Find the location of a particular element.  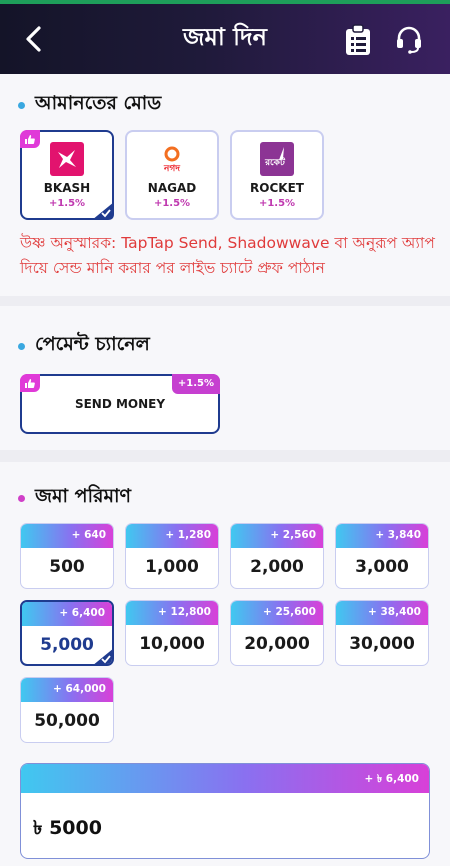

app-header: জমা দিন is located at coordinates (225, 39).